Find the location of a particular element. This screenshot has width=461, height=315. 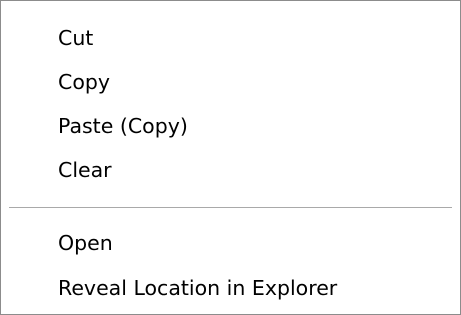

menu-item-cut: Cut is located at coordinates (230, 38).